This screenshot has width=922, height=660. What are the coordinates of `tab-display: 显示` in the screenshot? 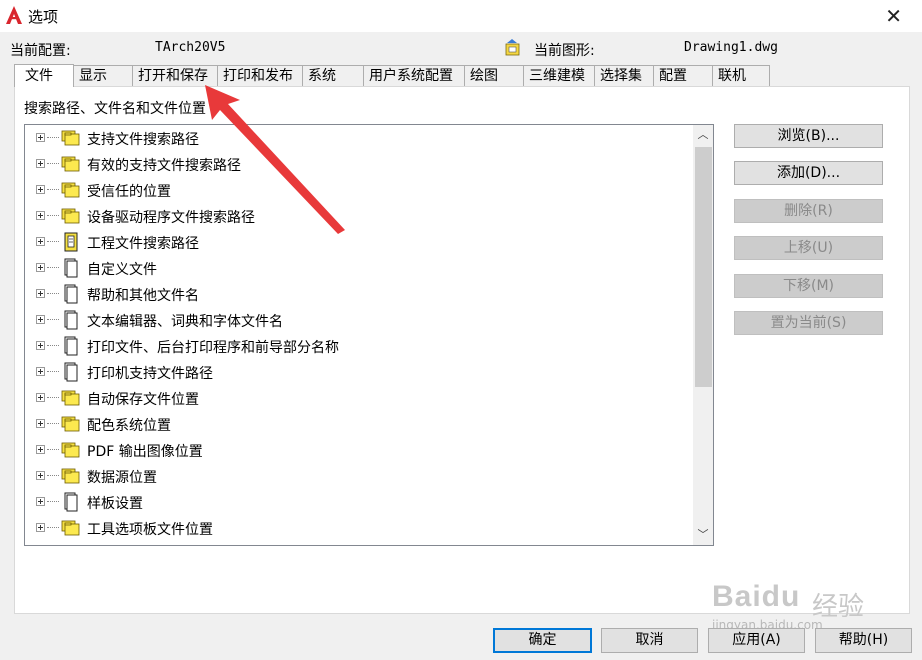 It's located at (103, 76).